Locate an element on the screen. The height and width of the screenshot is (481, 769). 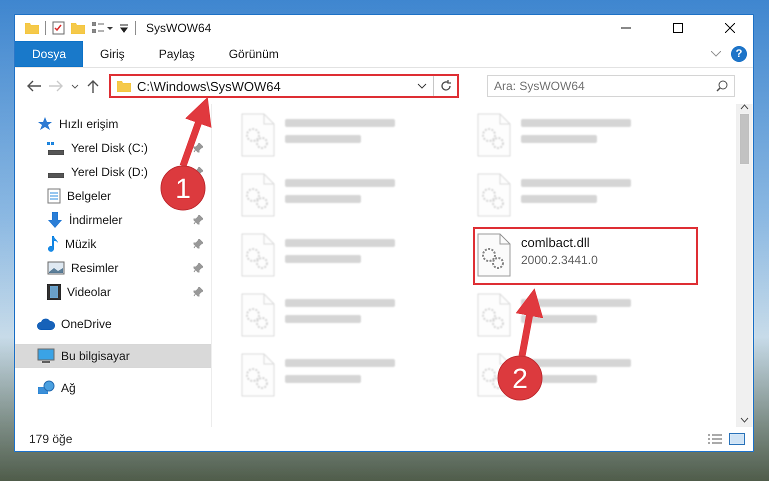
ribbon-tab: Görünüm is located at coordinates (254, 54).